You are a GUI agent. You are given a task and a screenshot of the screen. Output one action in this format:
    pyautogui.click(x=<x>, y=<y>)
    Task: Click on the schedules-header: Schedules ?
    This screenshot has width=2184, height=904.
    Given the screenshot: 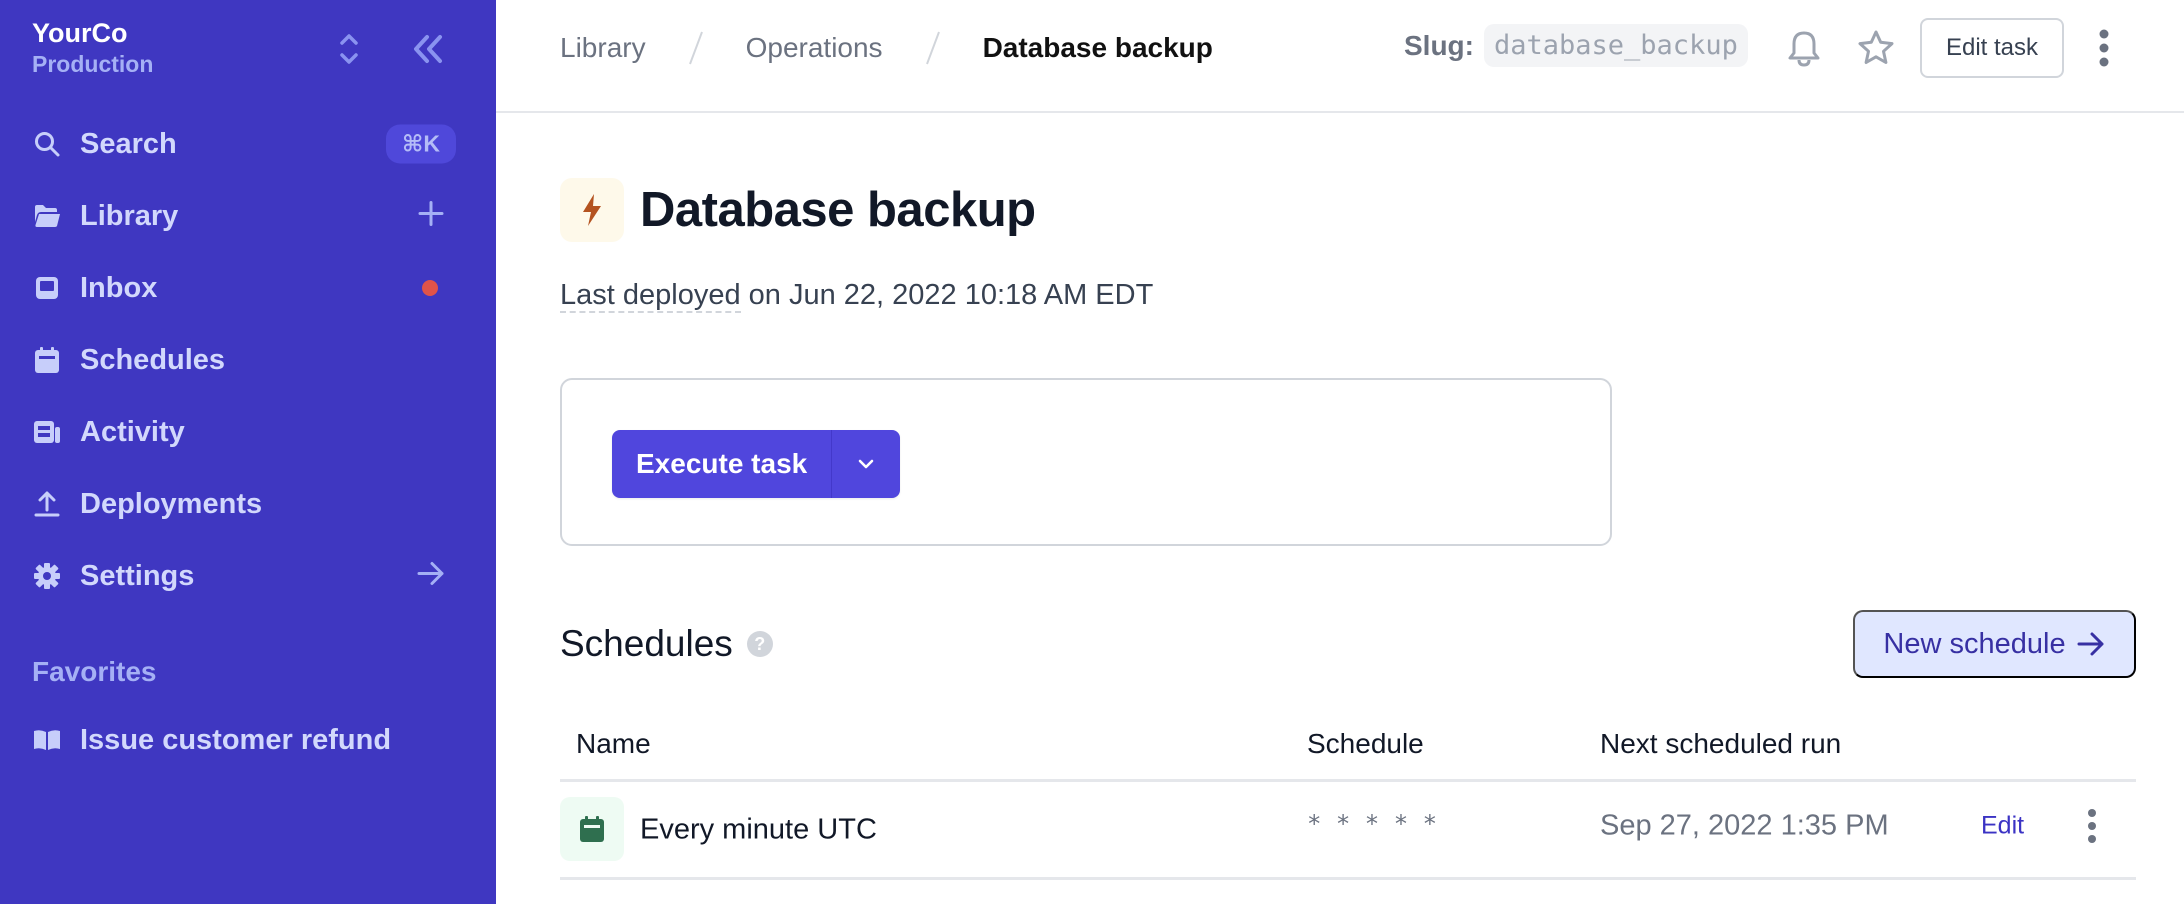 What is the action you would take?
    pyautogui.click(x=666, y=644)
    